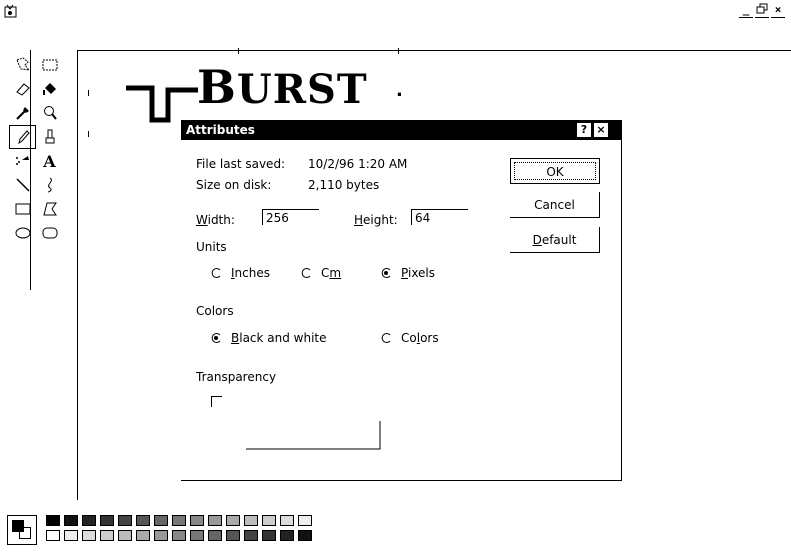 This screenshot has width=791, height=554. What do you see at coordinates (746, 10) in the screenshot?
I see `minimize-button: _` at bounding box center [746, 10].